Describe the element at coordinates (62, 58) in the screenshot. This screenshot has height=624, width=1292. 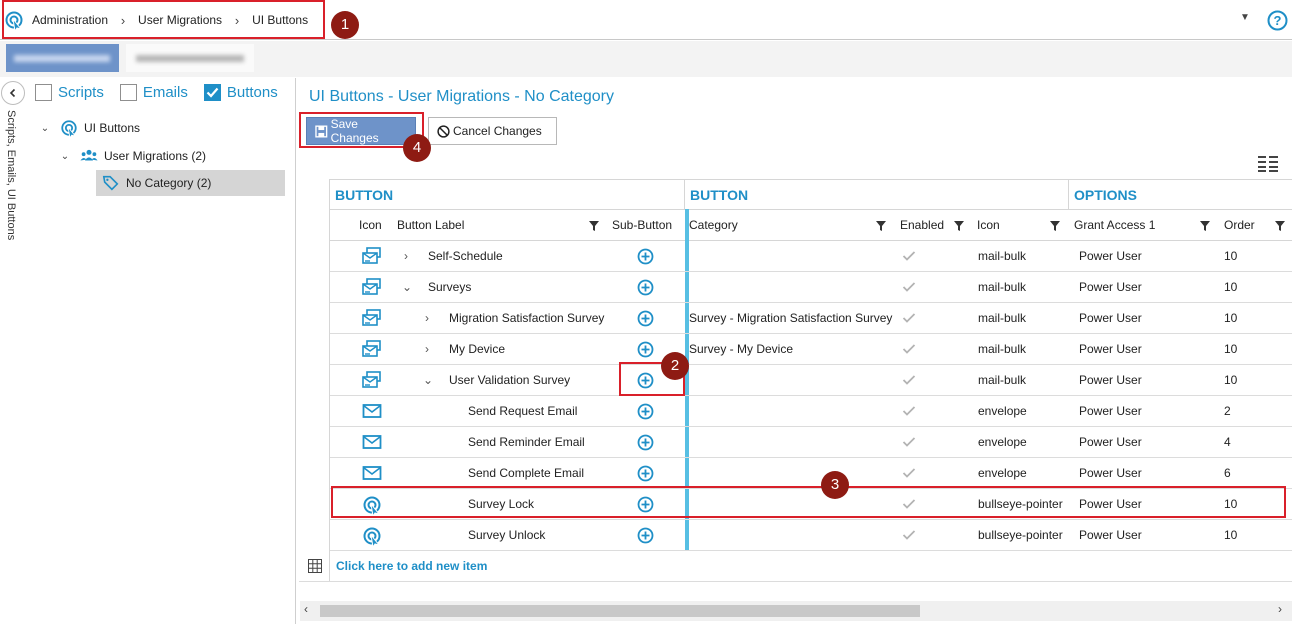
I see `tab-blurred-active` at that location.